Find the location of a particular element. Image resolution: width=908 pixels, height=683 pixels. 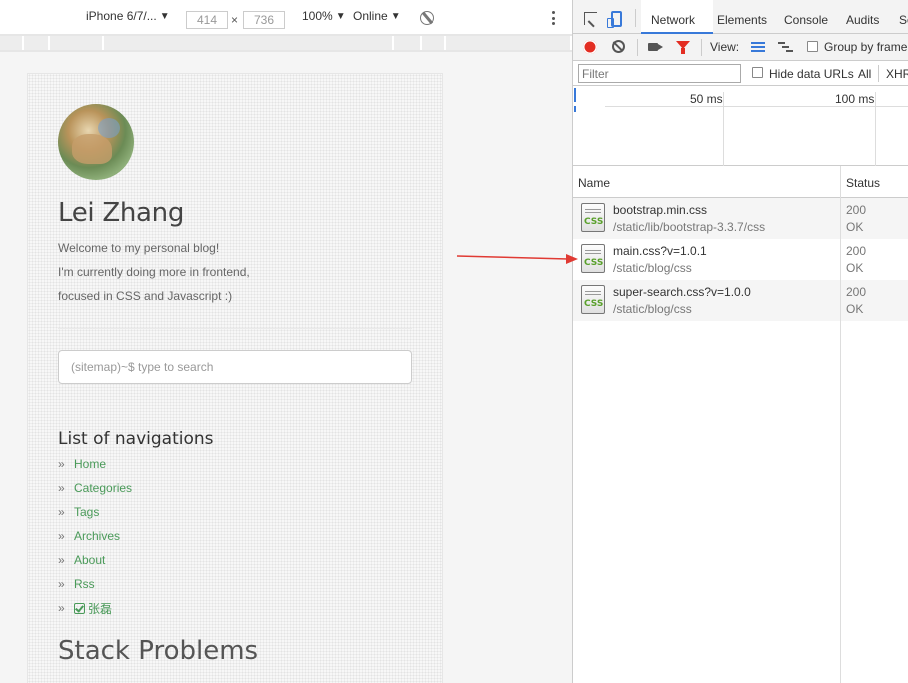

column-header-name: Name is located at coordinates (594, 183).